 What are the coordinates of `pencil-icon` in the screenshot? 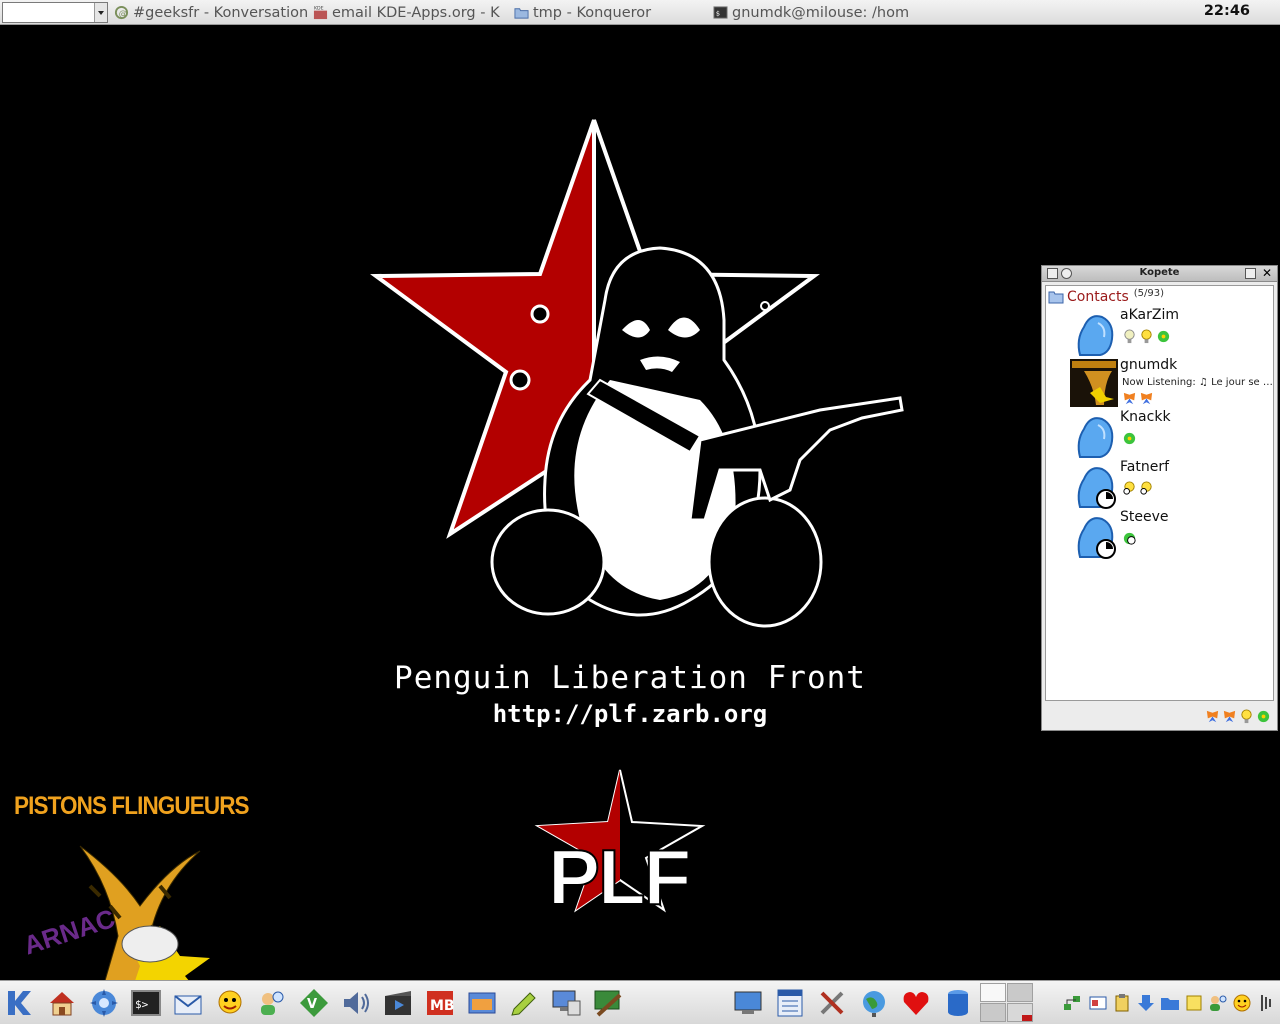 It's located at (523, 1004).